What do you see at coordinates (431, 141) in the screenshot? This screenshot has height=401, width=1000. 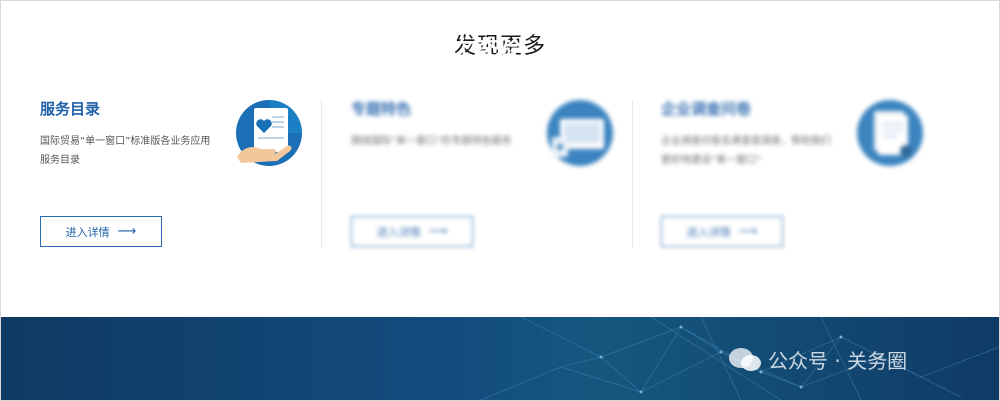 I see `card-description: 围绕国际“单一窗口”的专题特色服务` at bounding box center [431, 141].